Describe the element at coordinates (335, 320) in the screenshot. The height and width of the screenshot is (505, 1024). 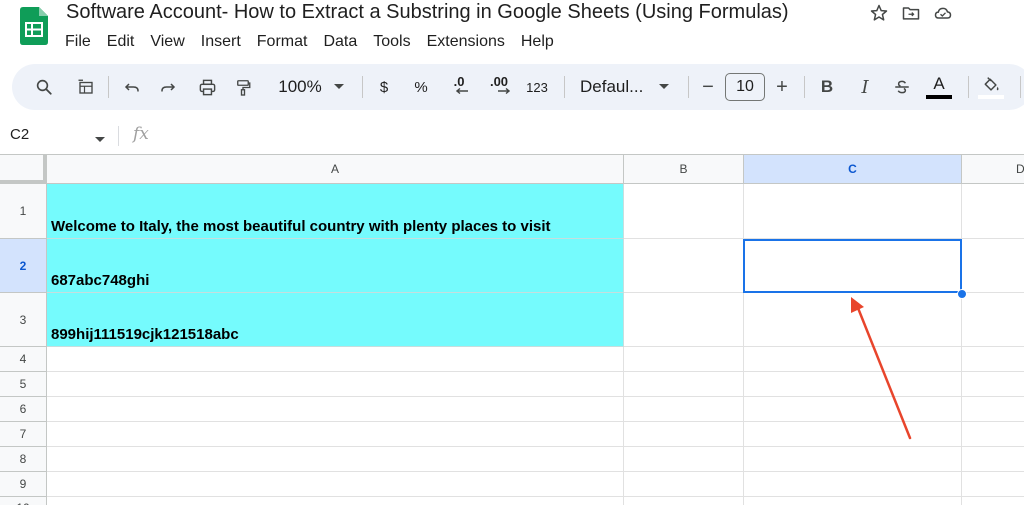
I see `cell-a3: 899hij111519cjk121518abc` at that location.